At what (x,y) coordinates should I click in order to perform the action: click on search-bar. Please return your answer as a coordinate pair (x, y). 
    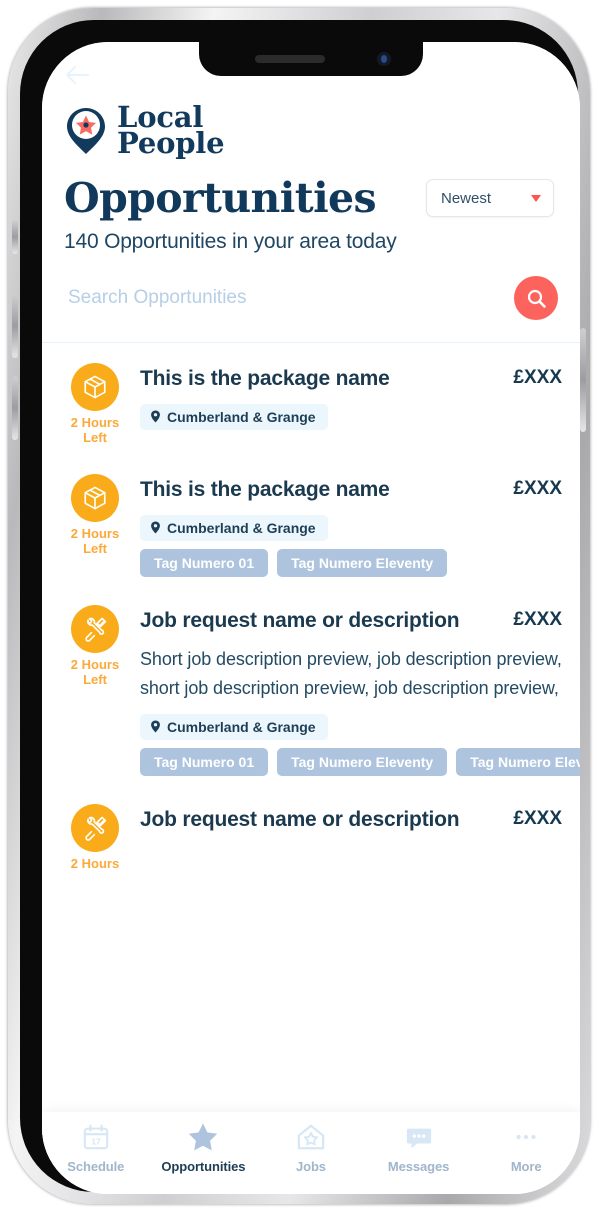
    Looking at the image, I should click on (311, 298).